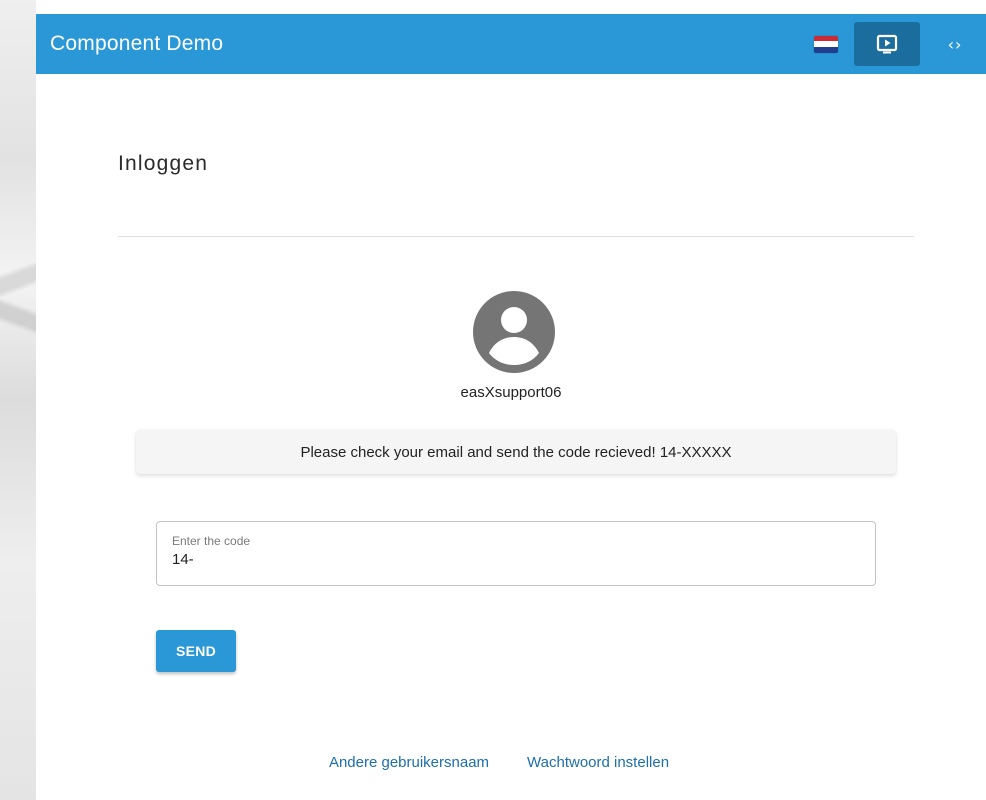  I want to click on page-title: Inloggen, so click(163, 163).